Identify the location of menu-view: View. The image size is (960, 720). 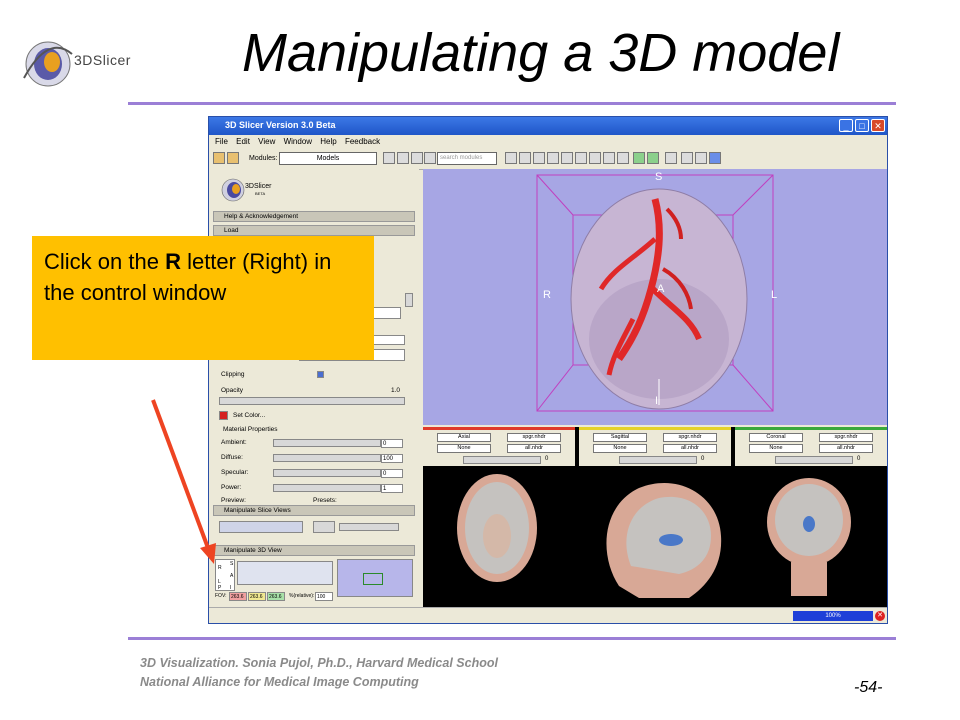
(266, 141).